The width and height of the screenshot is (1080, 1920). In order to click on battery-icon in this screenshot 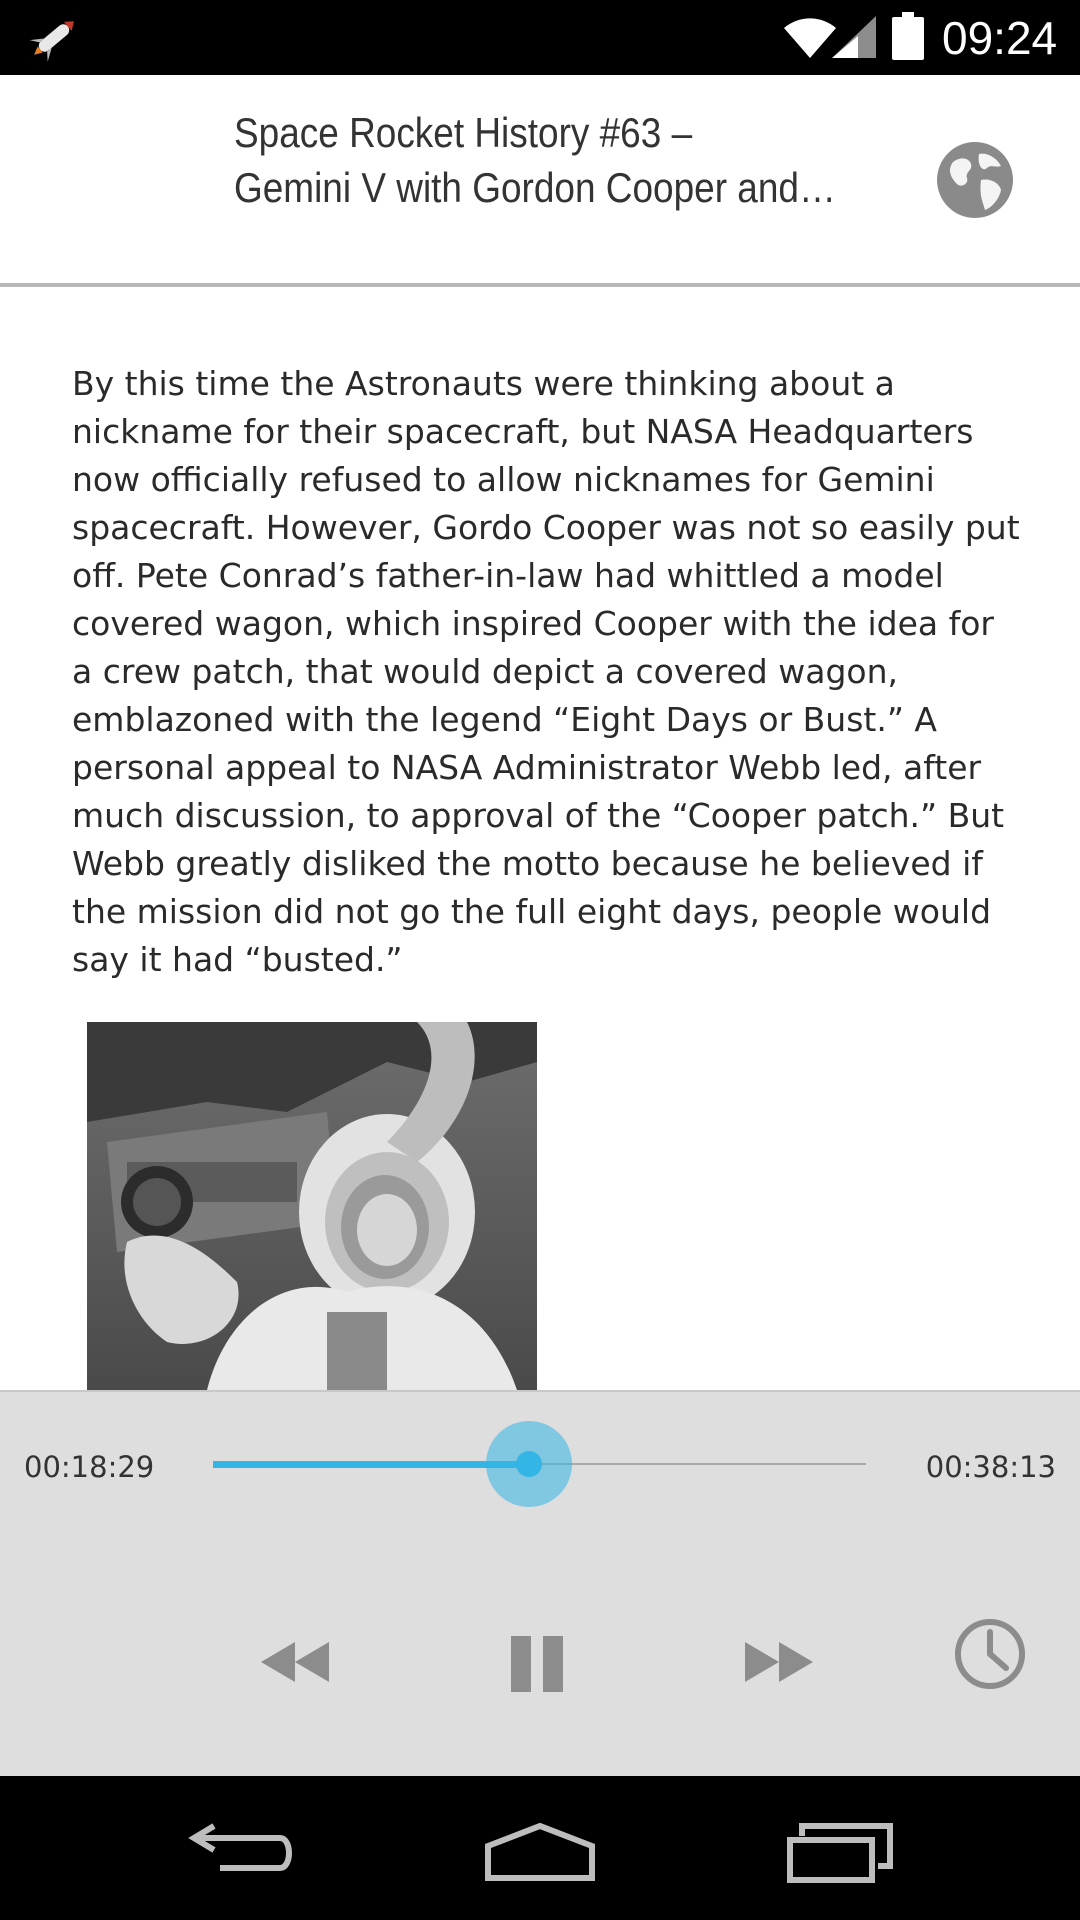, I will do `click(908, 36)`.